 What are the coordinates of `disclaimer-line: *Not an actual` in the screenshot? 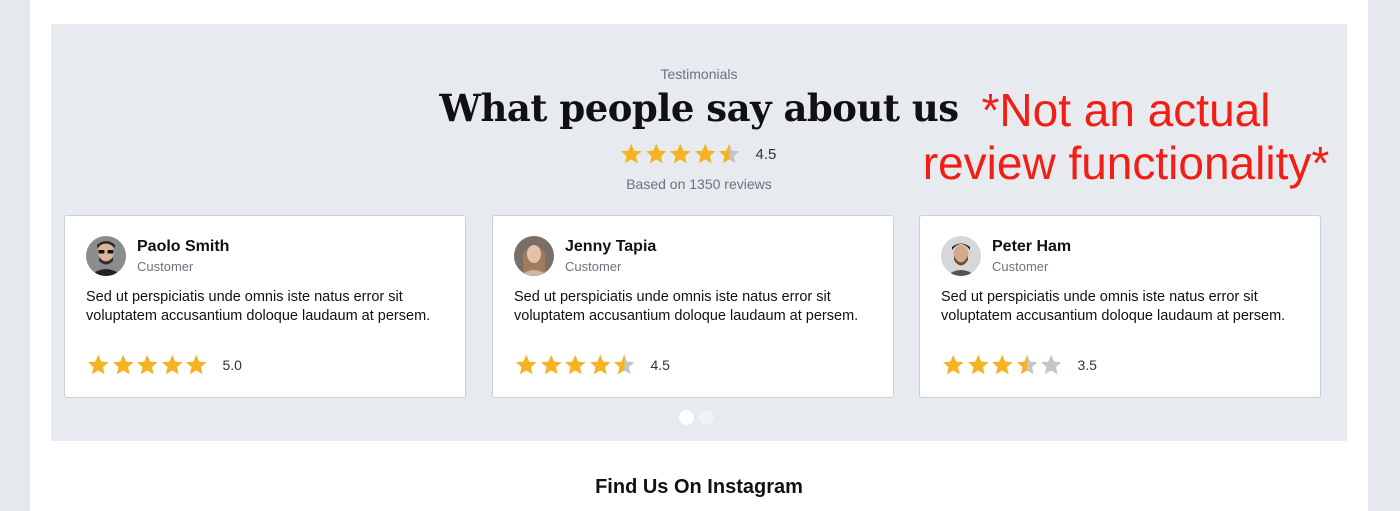 It's located at (1126, 110).